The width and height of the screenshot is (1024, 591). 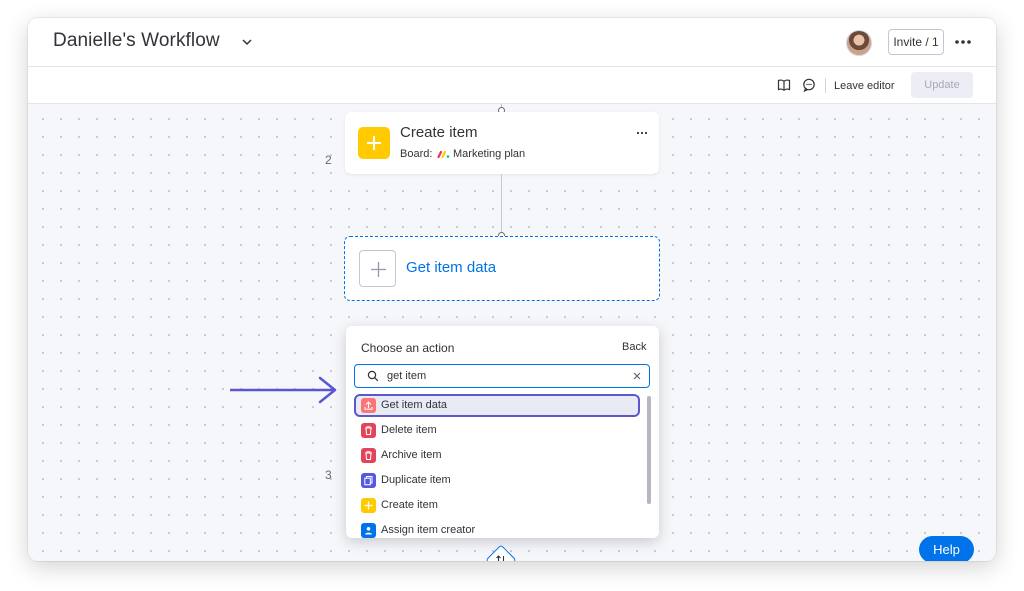 What do you see at coordinates (136, 41) in the screenshot?
I see `workflow-title: Danielle's Workflow` at bounding box center [136, 41].